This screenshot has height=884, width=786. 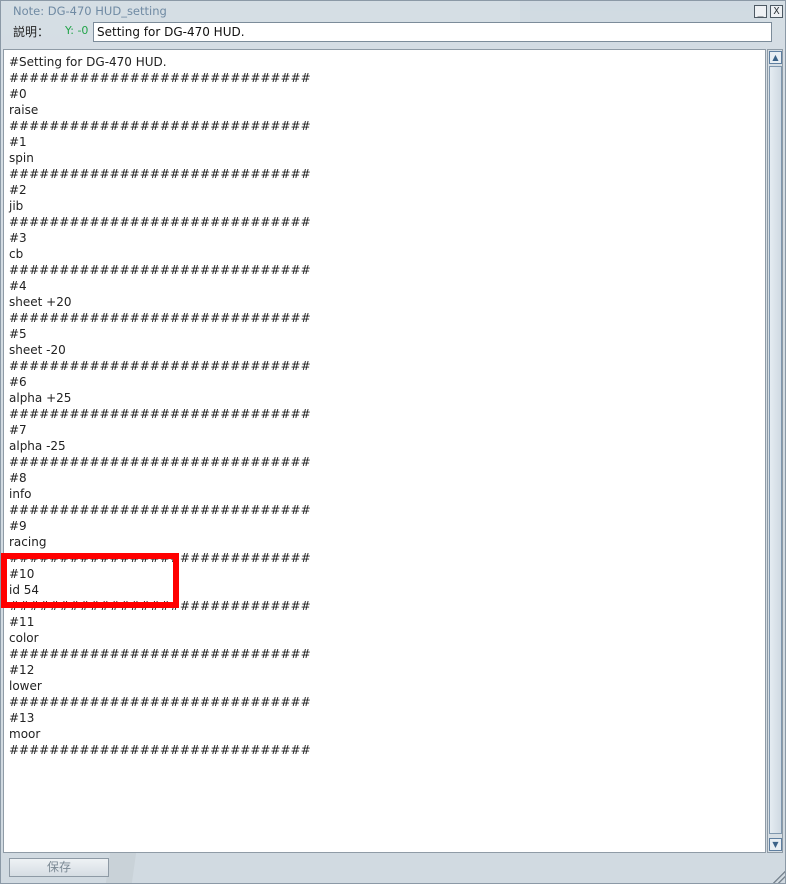 I want to click on title-bar: Note: DG-470 HUD_setting _ X, so click(x=393, y=11).